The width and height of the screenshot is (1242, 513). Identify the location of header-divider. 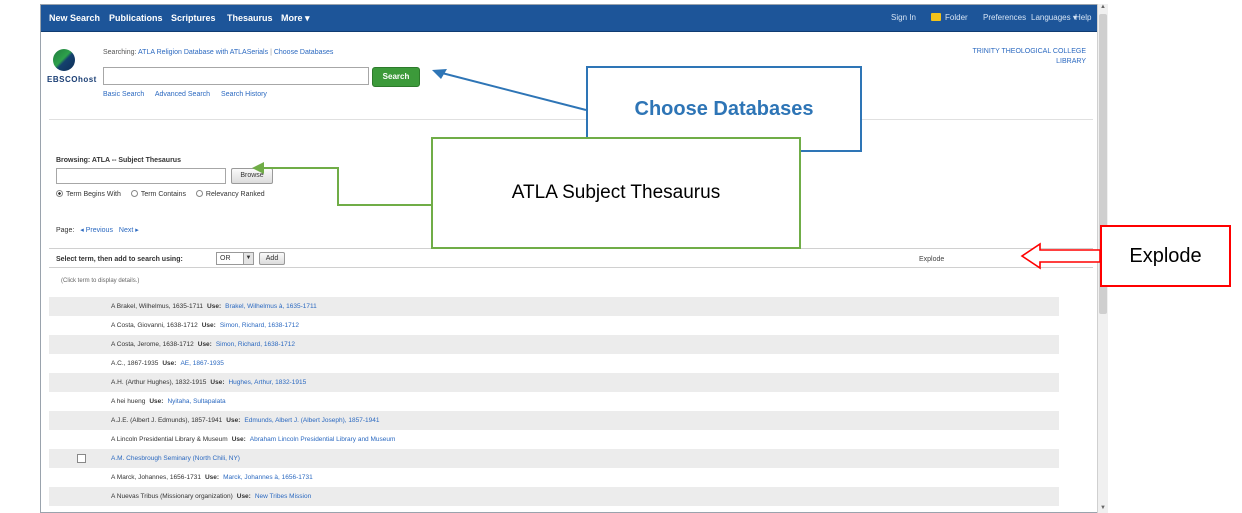
(571, 119).